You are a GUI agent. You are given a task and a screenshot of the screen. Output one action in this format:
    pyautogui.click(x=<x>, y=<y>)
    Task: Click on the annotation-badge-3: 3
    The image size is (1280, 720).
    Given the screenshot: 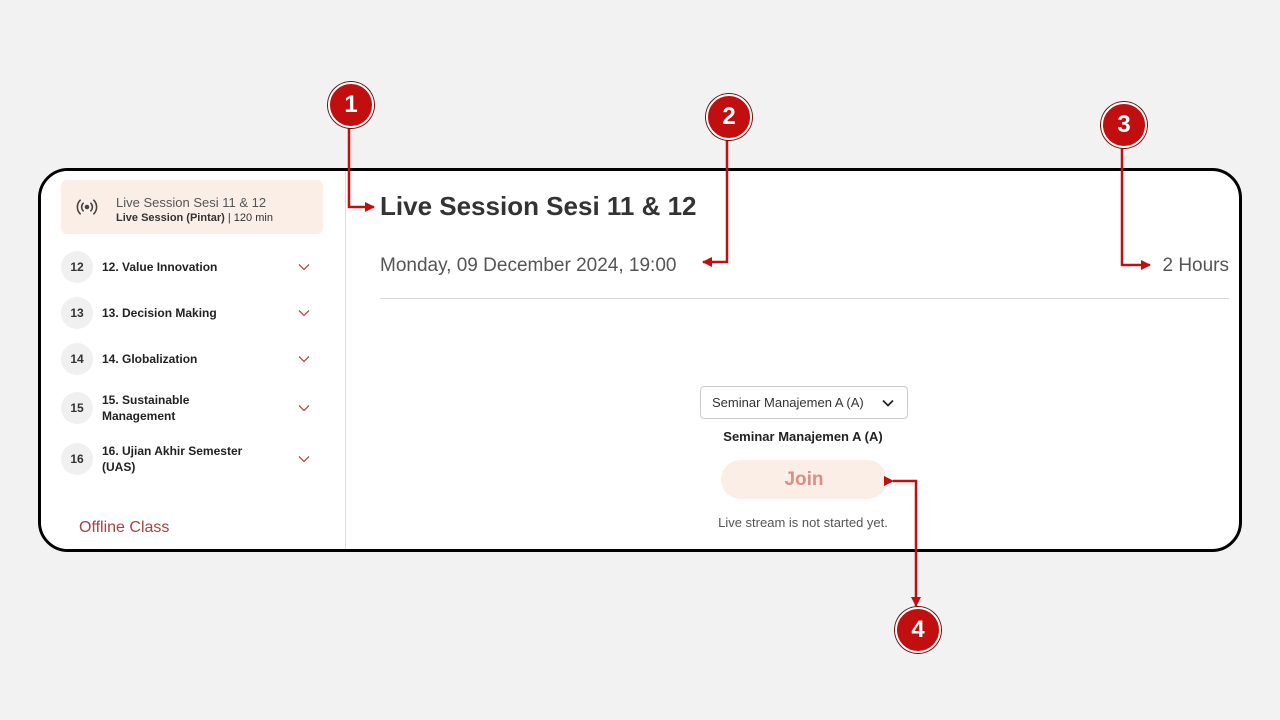 What is the action you would take?
    pyautogui.click(x=1124, y=125)
    